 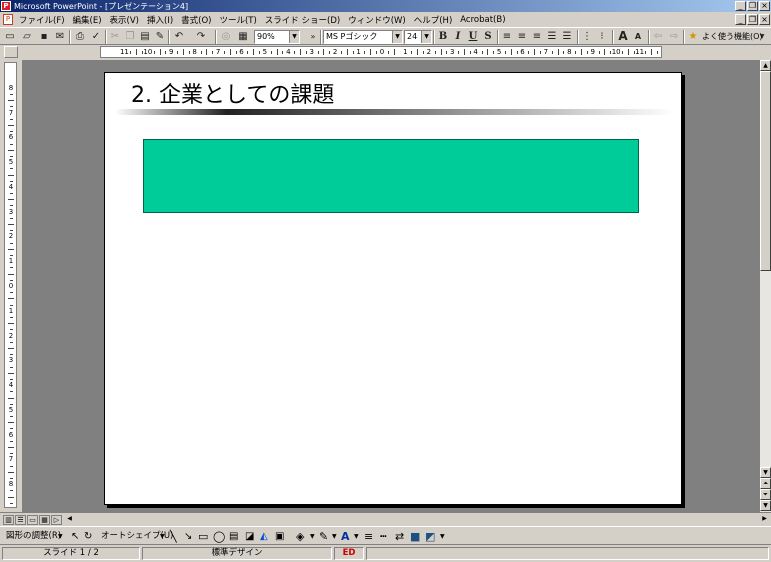 I want to click on hyperlink-icon: ◎, so click(x=226, y=36).